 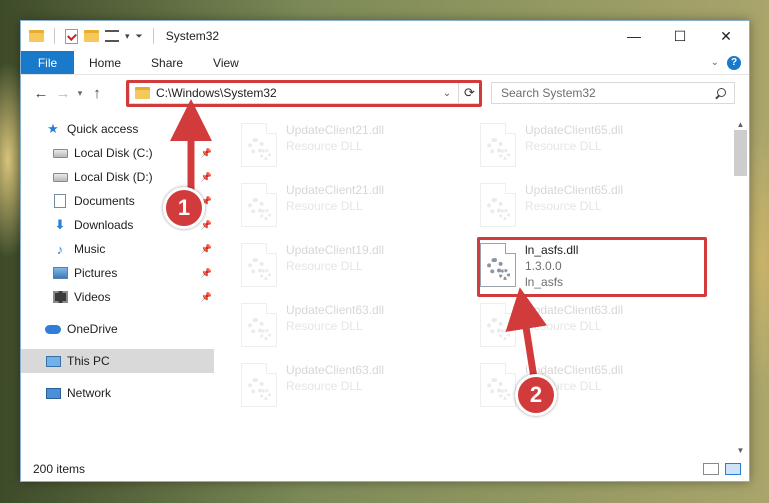 I want to click on videos-icon, so click(x=60, y=297).